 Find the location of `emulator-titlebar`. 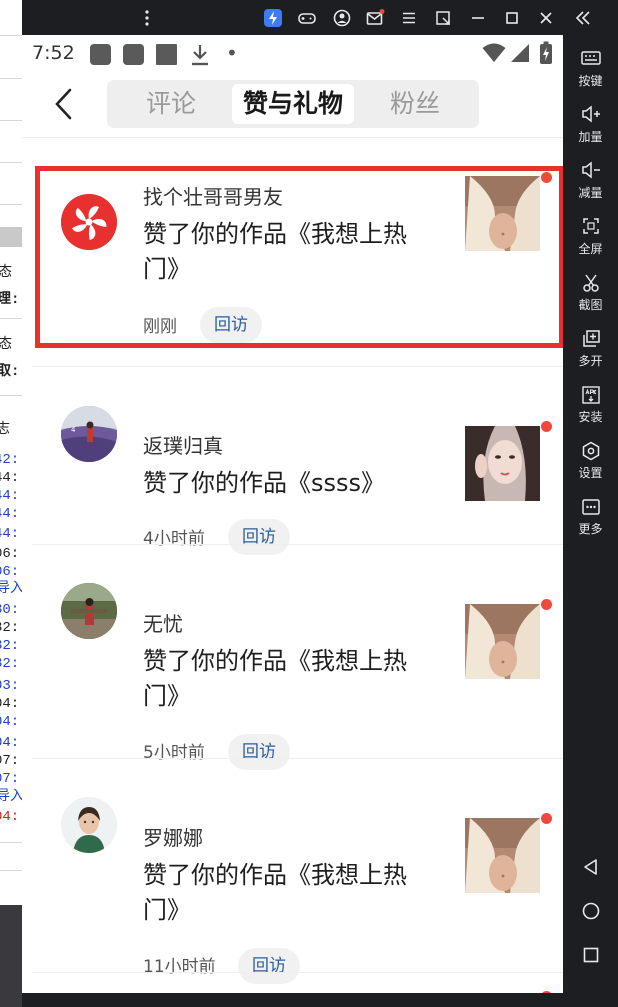

emulator-titlebar is located at coordinates (320, 17).